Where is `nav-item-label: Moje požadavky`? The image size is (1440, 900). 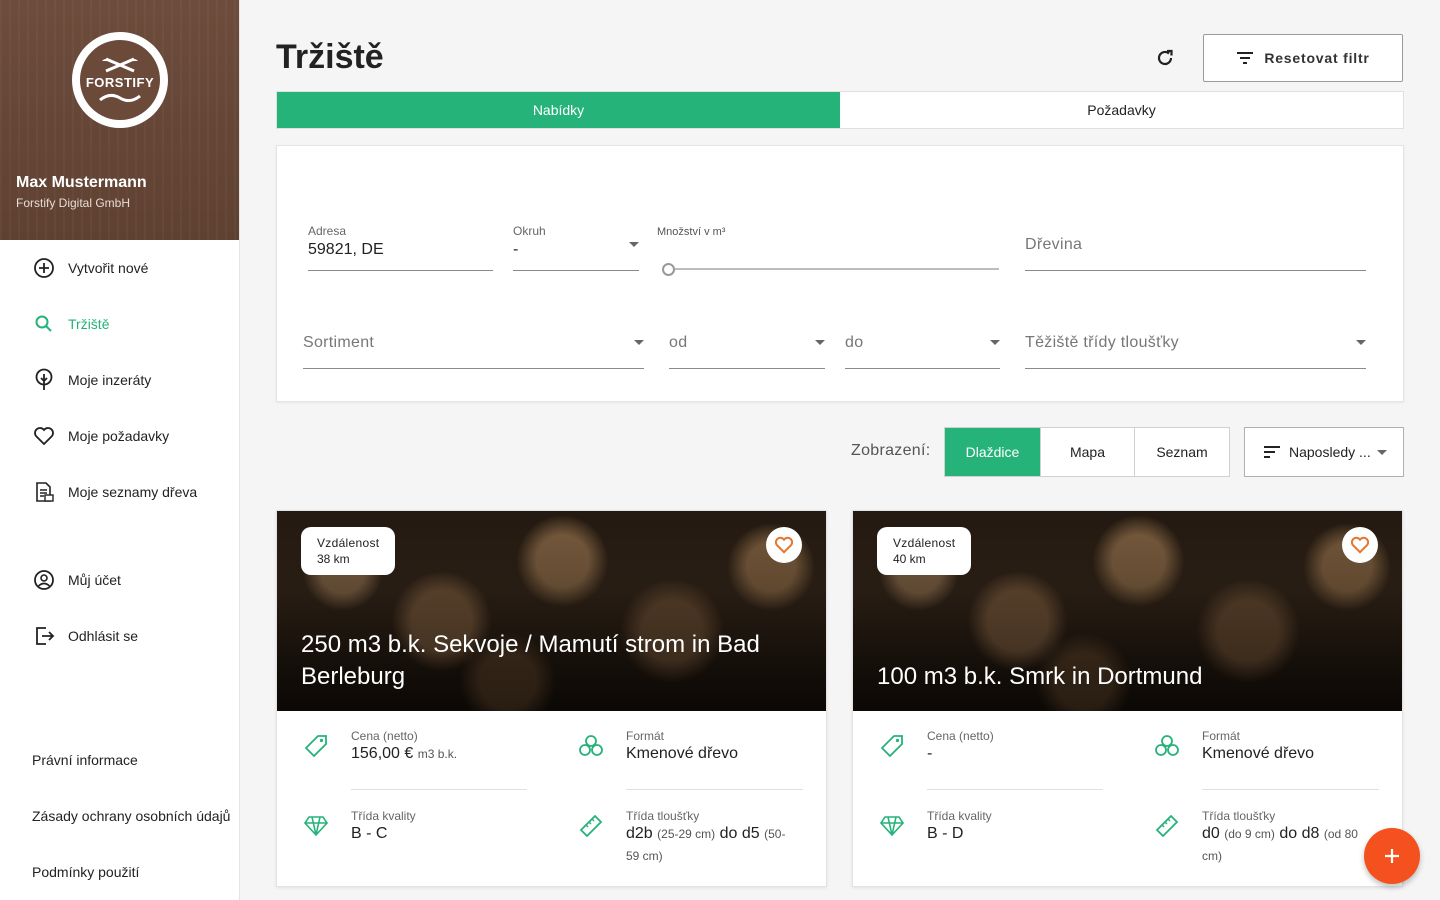 nav-item-label: Moje požadavky is located at coordinates (119, 436).